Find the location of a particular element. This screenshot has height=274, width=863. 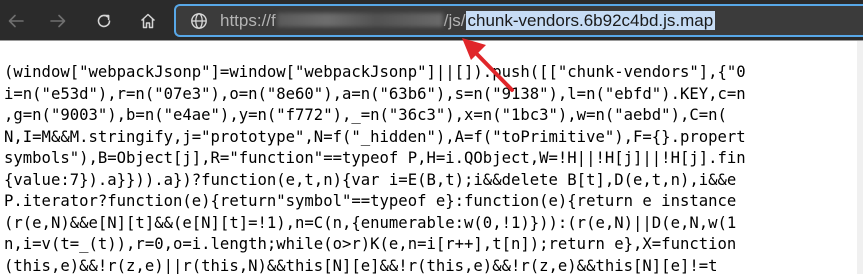

url-host-start: f is located at coordinates (273, 20).